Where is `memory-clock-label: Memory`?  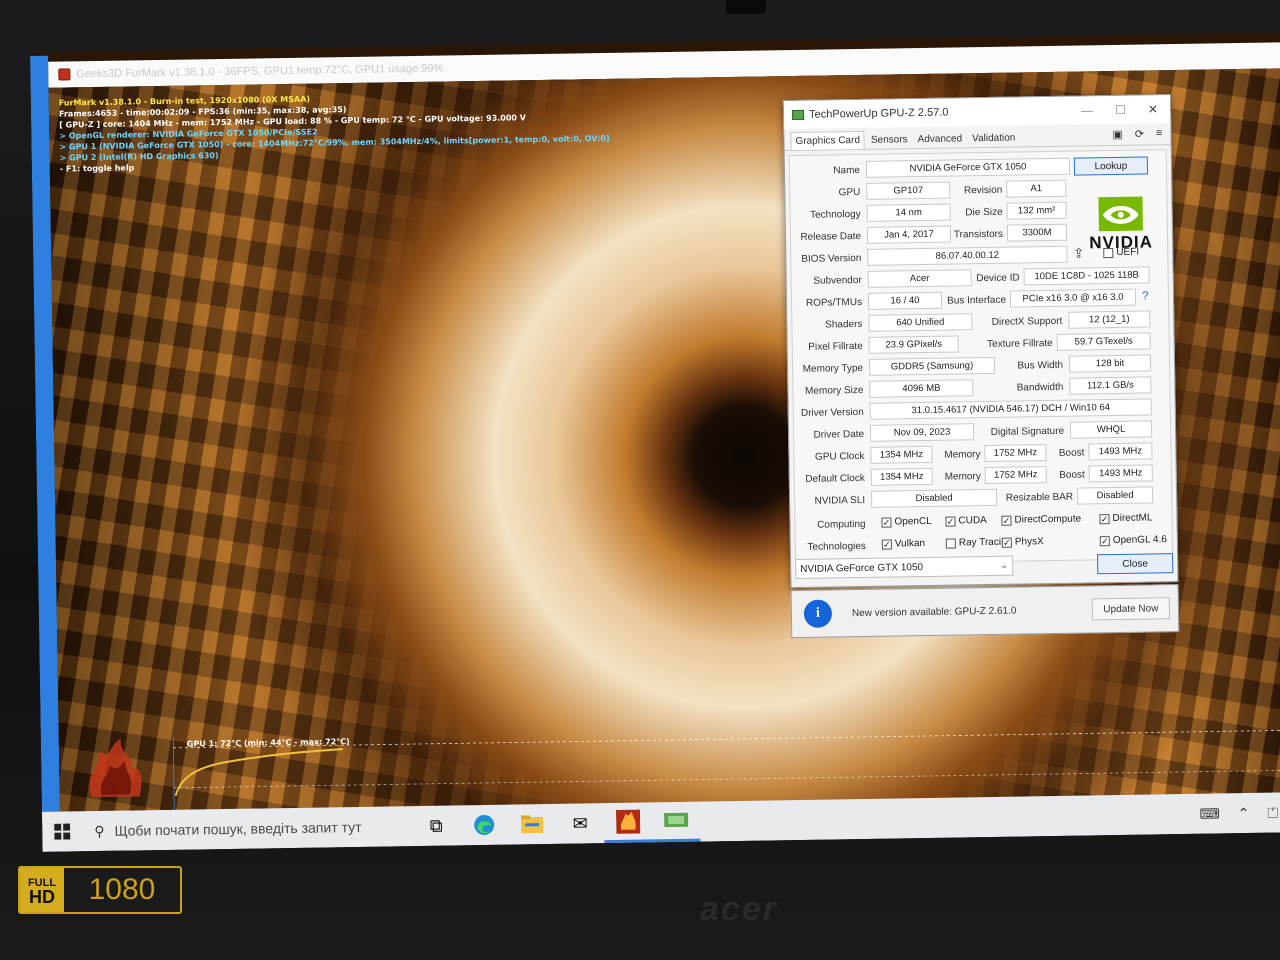 memory-clock-label: Memory is located at coordinates (962, 455).